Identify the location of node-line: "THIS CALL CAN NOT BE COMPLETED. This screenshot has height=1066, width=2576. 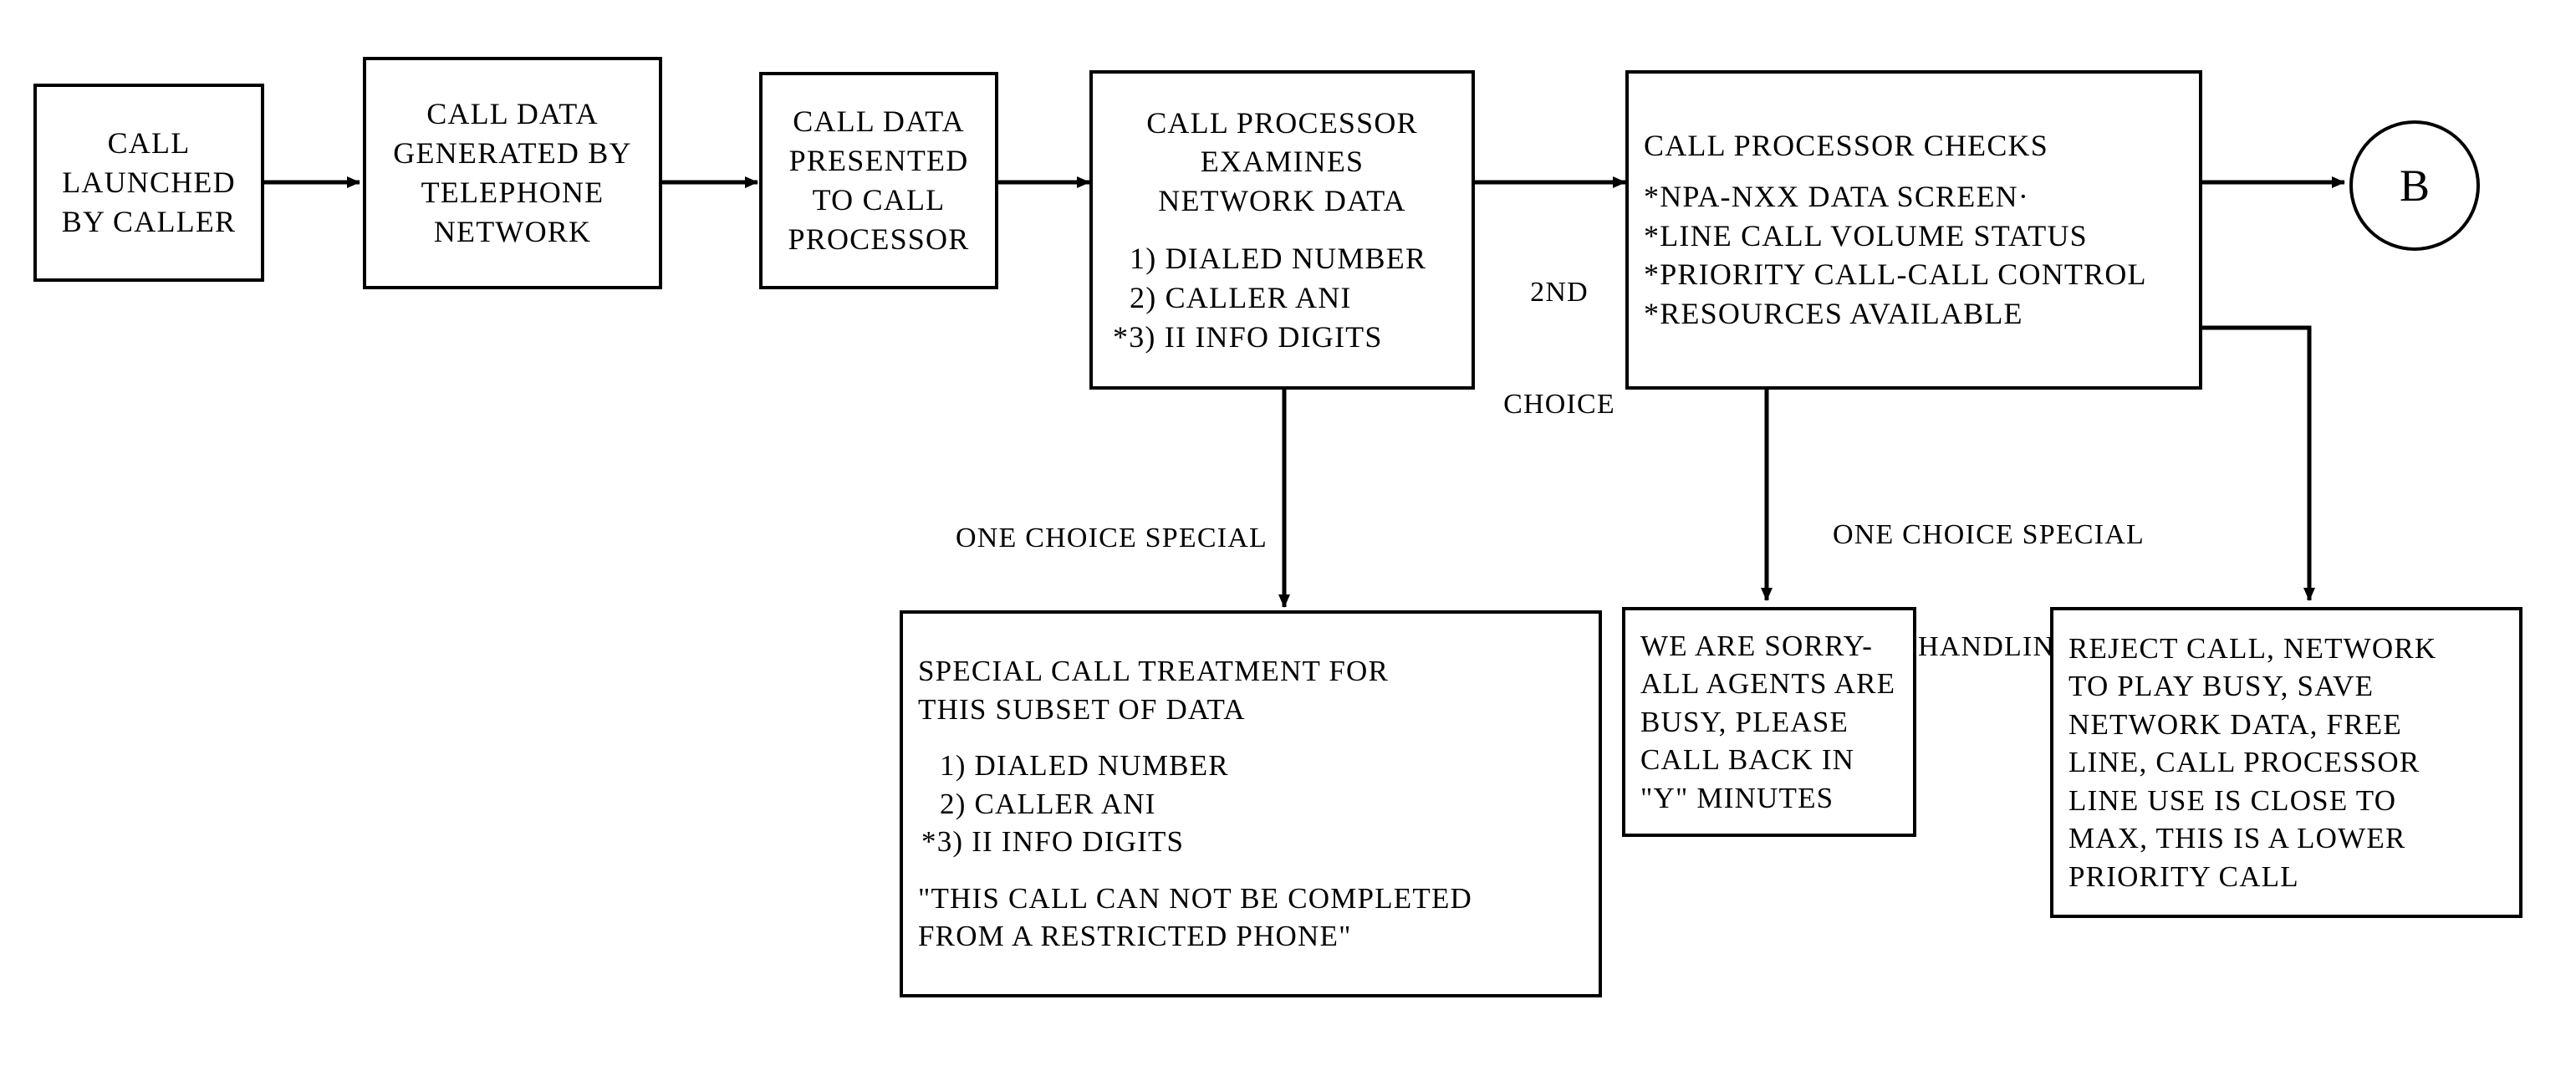
(1195, 898).